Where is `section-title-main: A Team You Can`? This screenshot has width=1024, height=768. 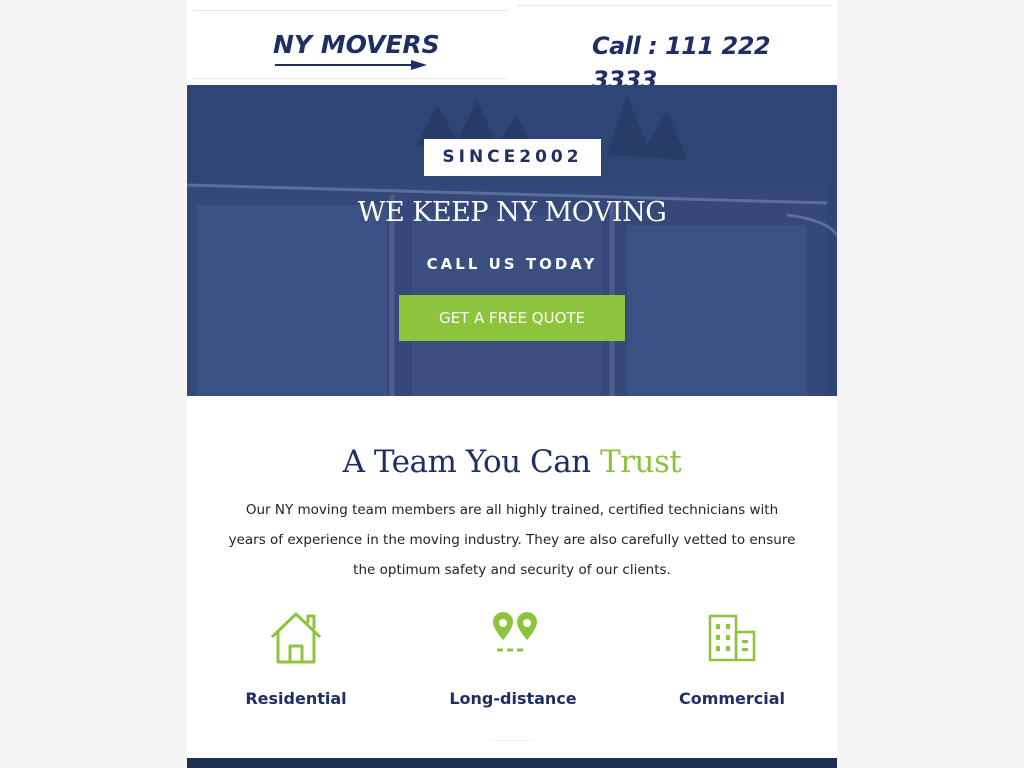
section-title-main: A Team You Can is located at coordinates (471, 462).